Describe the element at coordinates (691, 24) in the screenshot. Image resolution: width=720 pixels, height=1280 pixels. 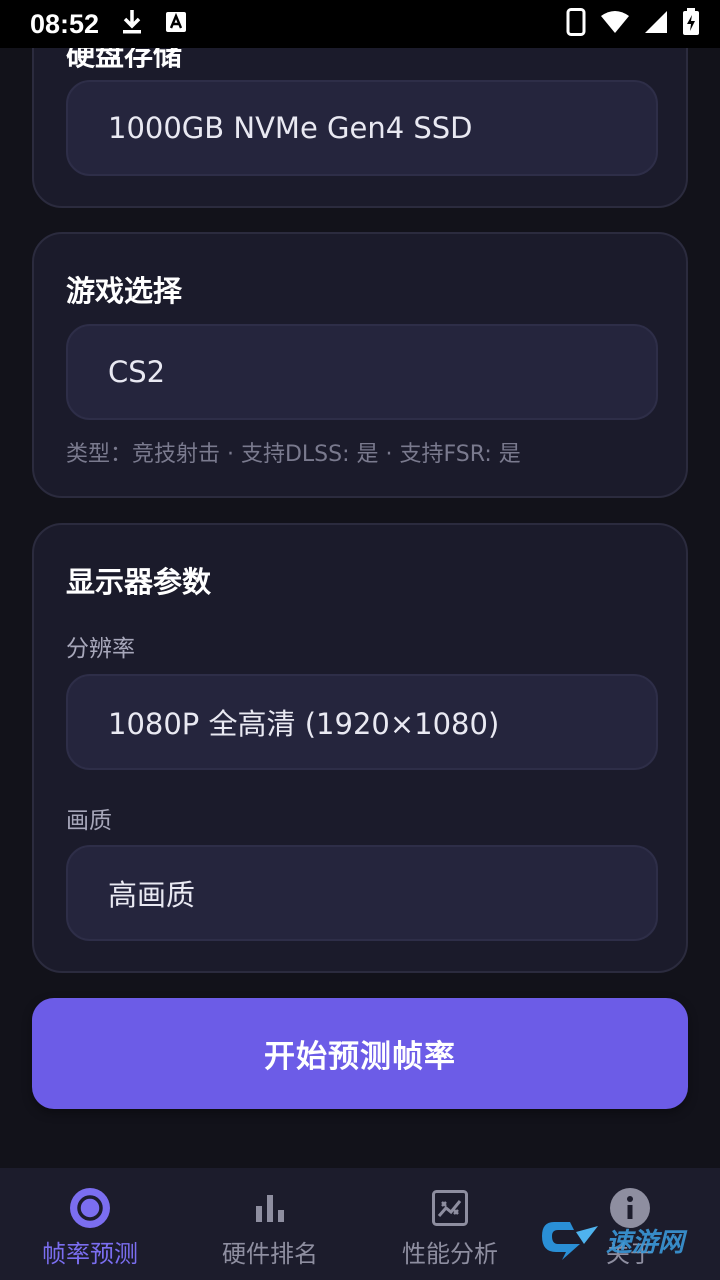
I see `battery-charging-icon` at that location.